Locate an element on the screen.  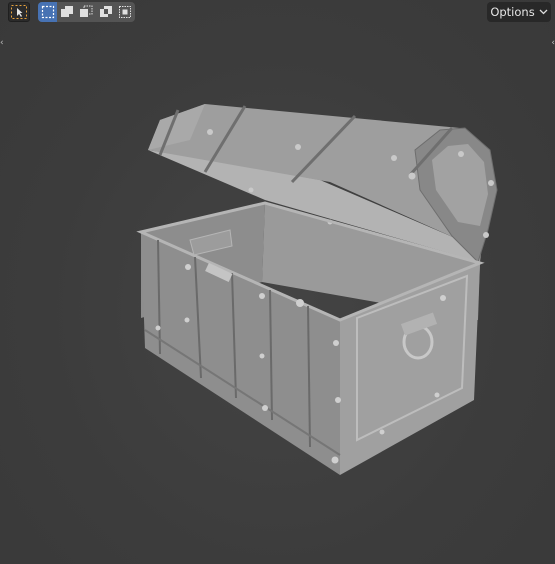
select-subtract-icon is located at coordinates (86, 11).